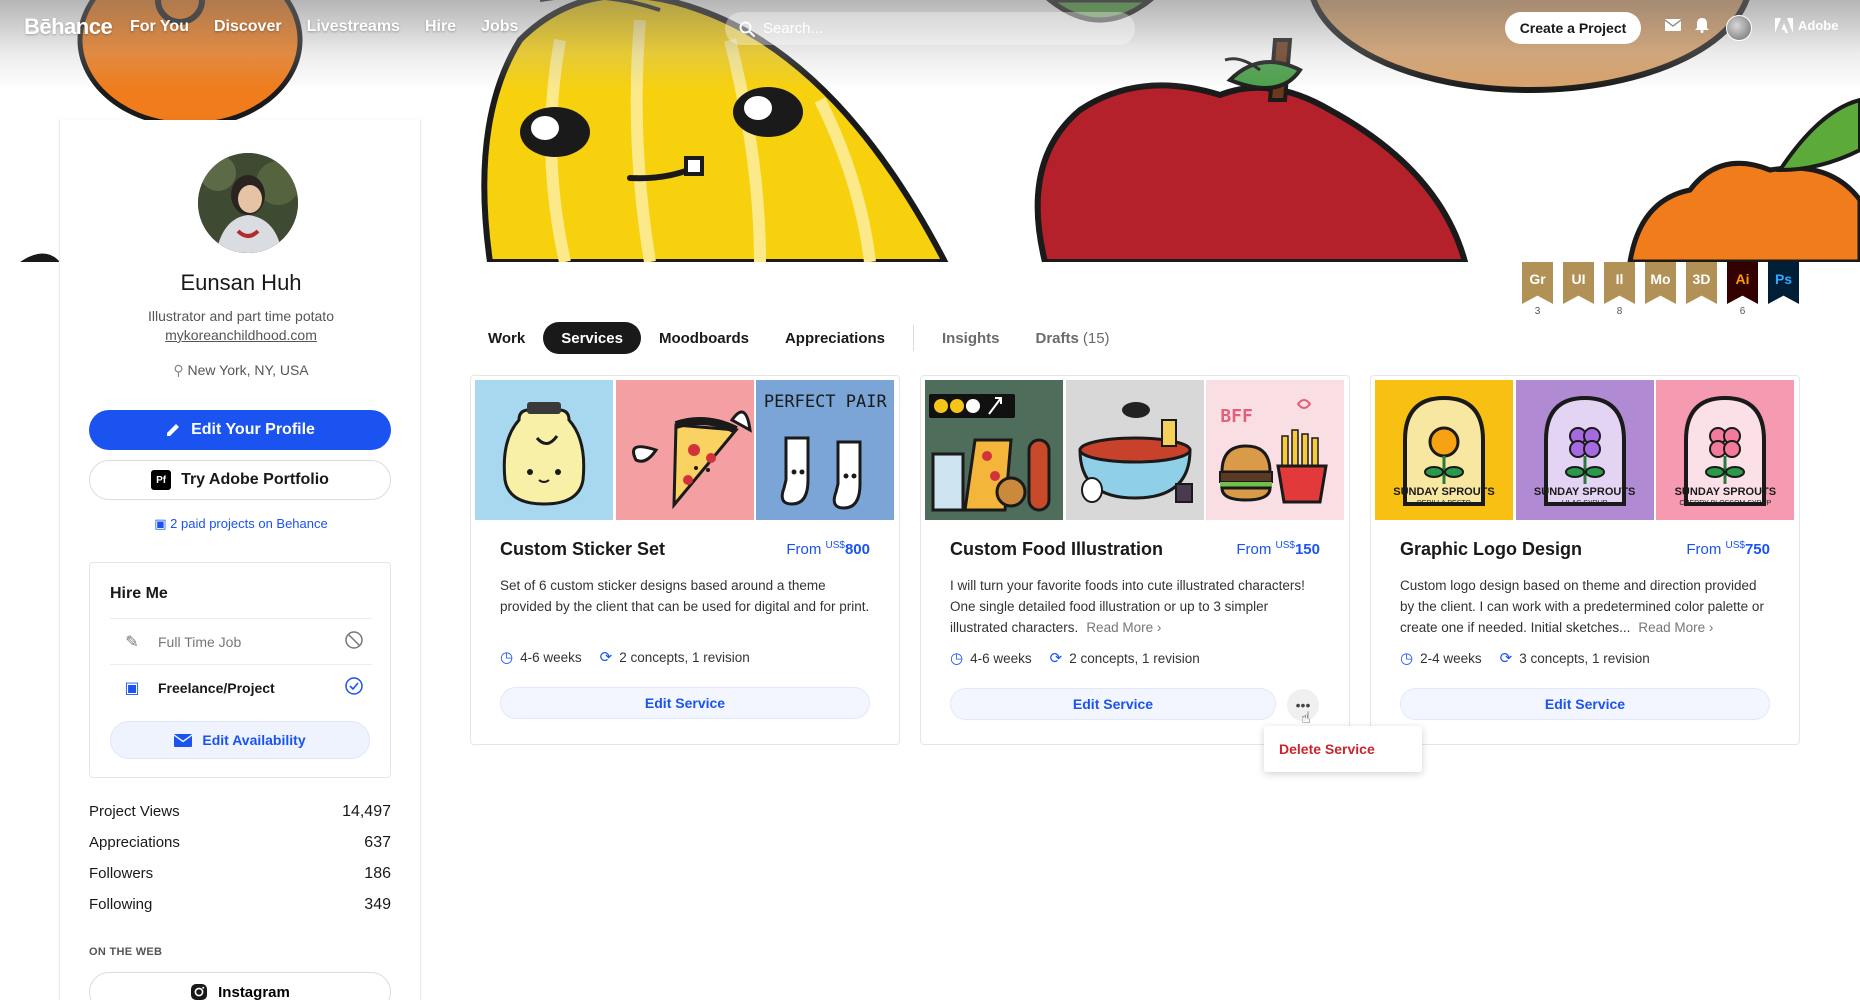 The image size is (1860, 1000). What do you see at coordinates (240, 430) in the screenshot?
I see `edit-profile-button: Edit Your Profile` at bounding box center [240, 430].